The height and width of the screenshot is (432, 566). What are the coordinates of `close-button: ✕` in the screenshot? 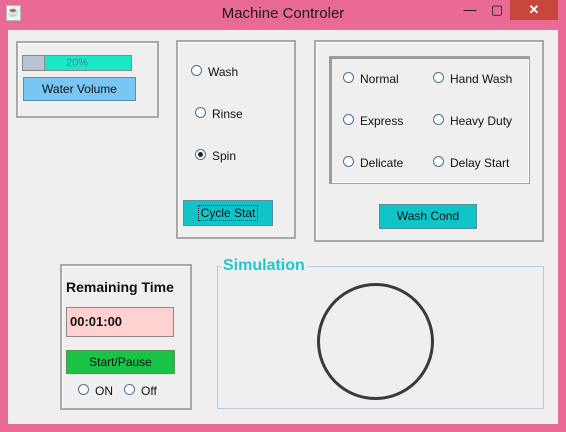 It's located at (534, 10).